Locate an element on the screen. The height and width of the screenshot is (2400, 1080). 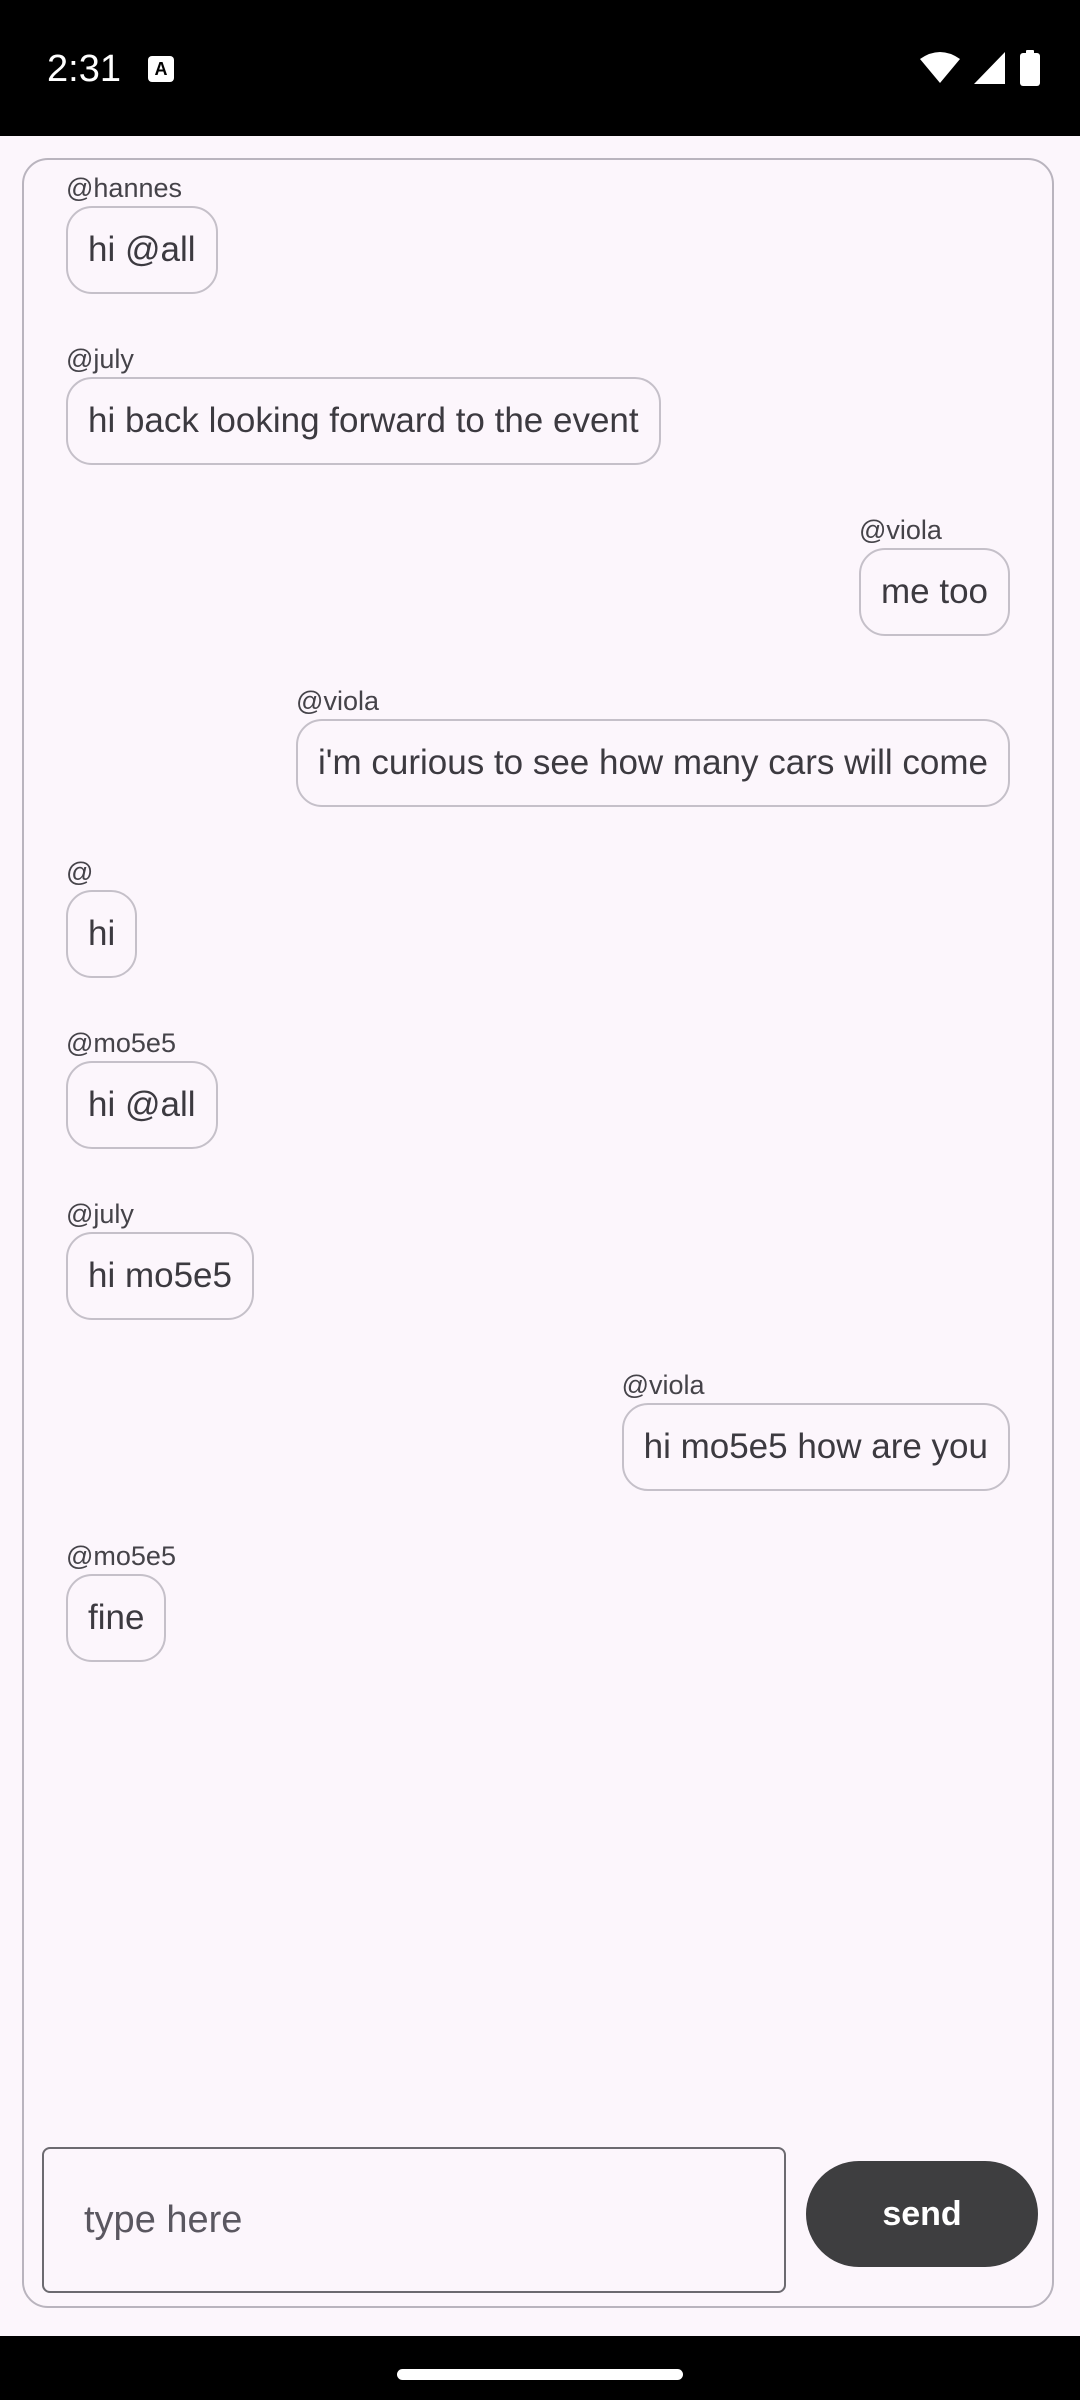
signal-icon is located at coordinates (989, 68).